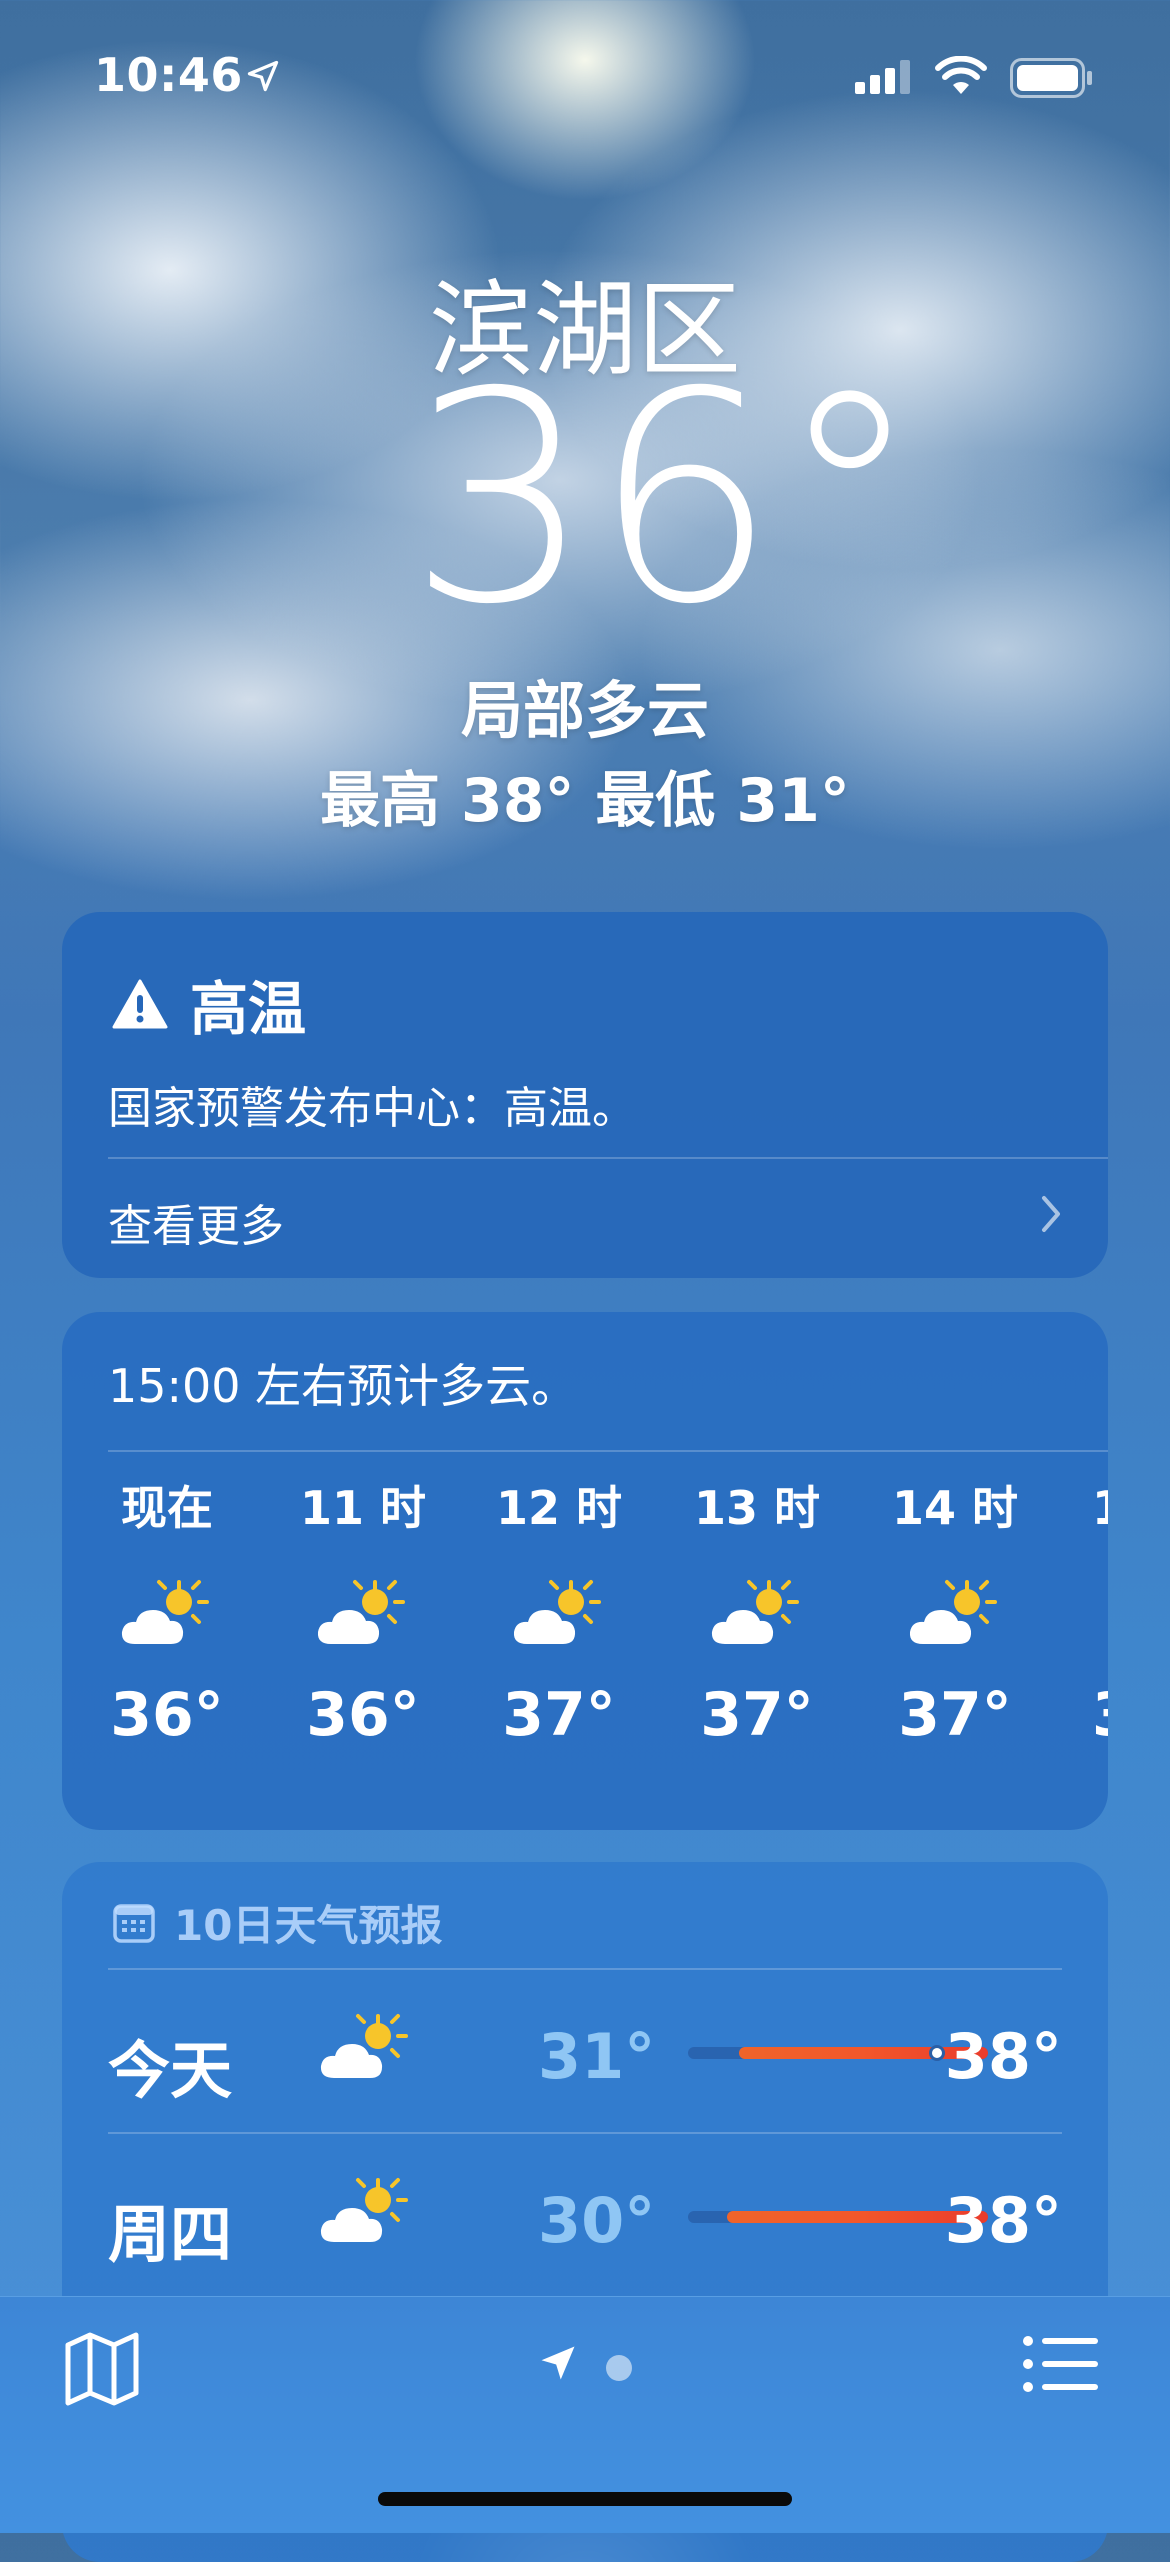  Describe the element at coordinates (343, 1386) in the screenshot. I see `hourly-summary: 15:00 左右预计多云。` at that location.